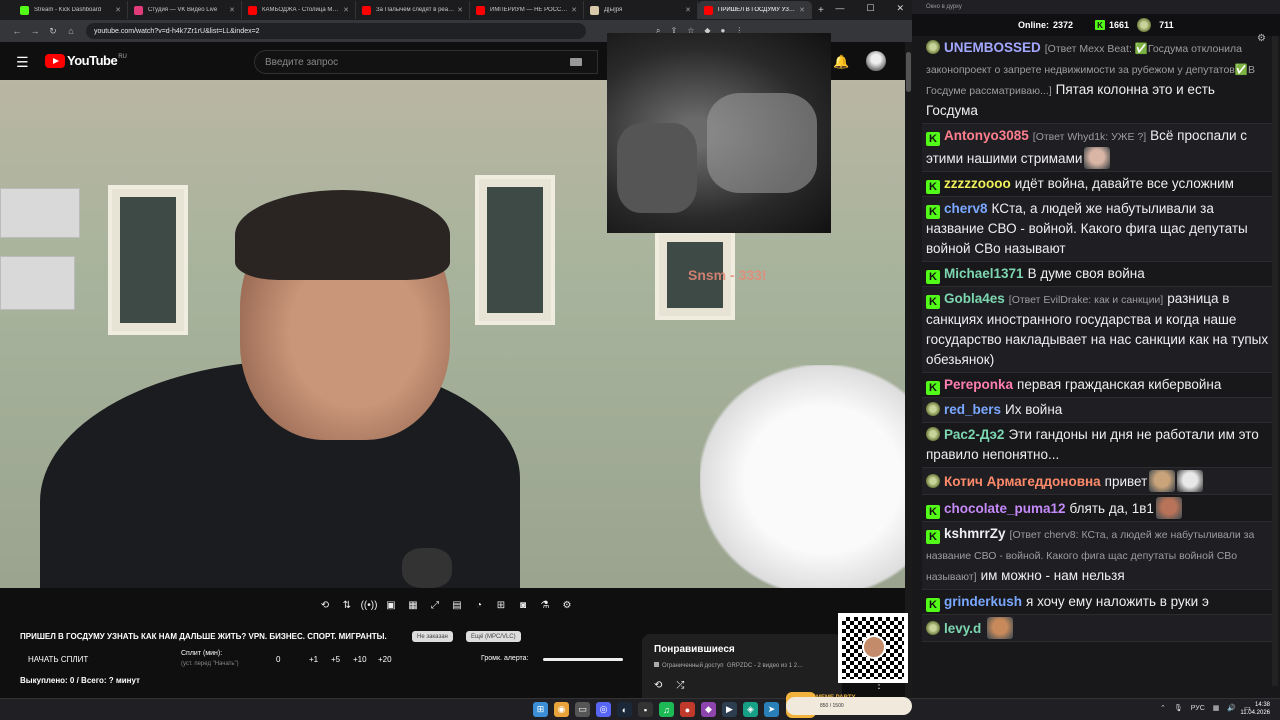 This screenshot has height=720, width=1280. Describe the element at coordinates (694, 649) in the screenshot. I see `playlist-title: Понравившиеся` at that location.